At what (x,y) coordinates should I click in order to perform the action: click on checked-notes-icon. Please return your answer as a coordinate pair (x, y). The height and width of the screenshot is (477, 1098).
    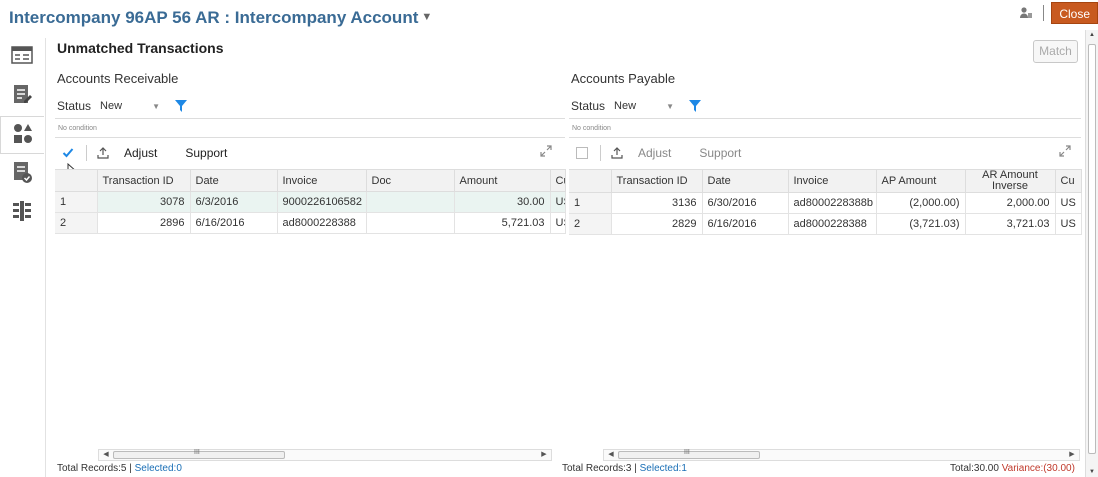
    Looking at the image, I should click on (22, 174).